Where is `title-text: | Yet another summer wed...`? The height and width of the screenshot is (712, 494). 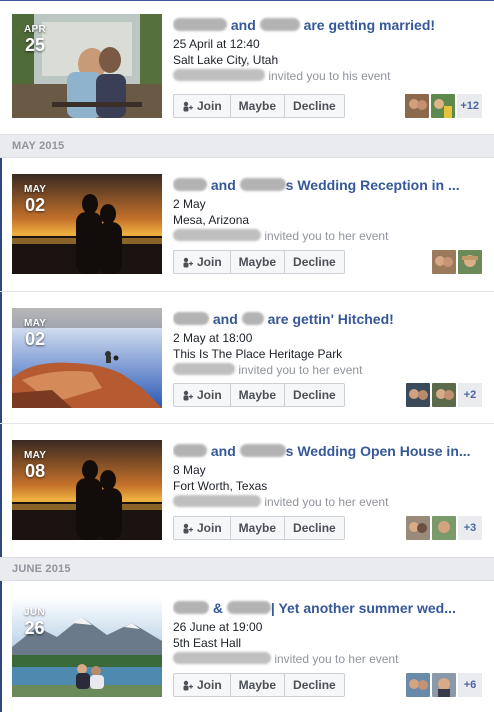
title-text: | Yet another summer wed... is located at coordinates (363, 608).